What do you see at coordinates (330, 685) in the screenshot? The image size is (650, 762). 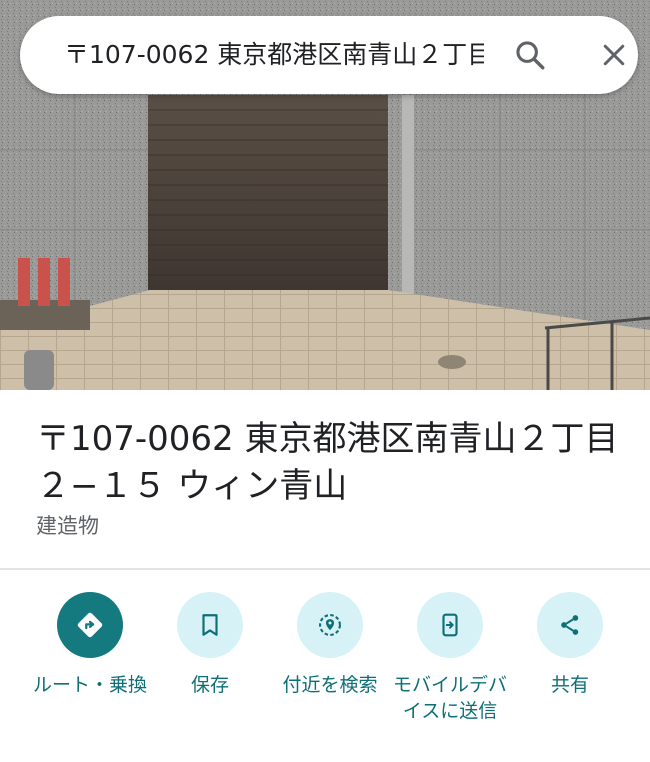 I see `nearby-search-label: 付近を検索` at bounding box center [330, 685].